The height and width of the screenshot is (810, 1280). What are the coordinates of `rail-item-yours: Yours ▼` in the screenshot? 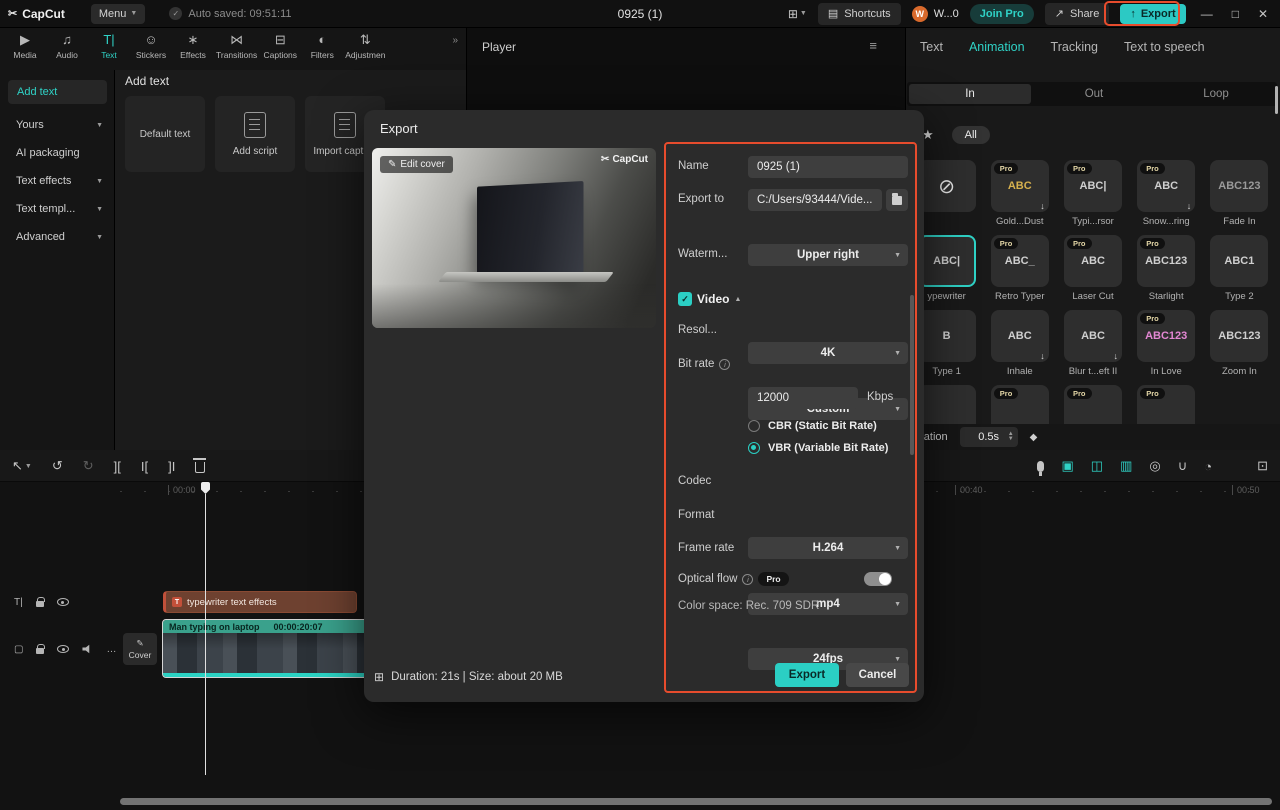 It's located at (57, 125).